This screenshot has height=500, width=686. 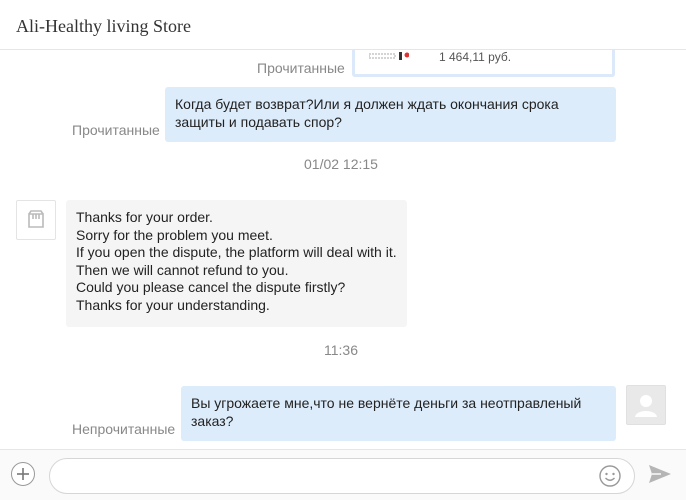 I want to click on chat-header: Ali-Healthy living Store, so click(x=343, y=25).